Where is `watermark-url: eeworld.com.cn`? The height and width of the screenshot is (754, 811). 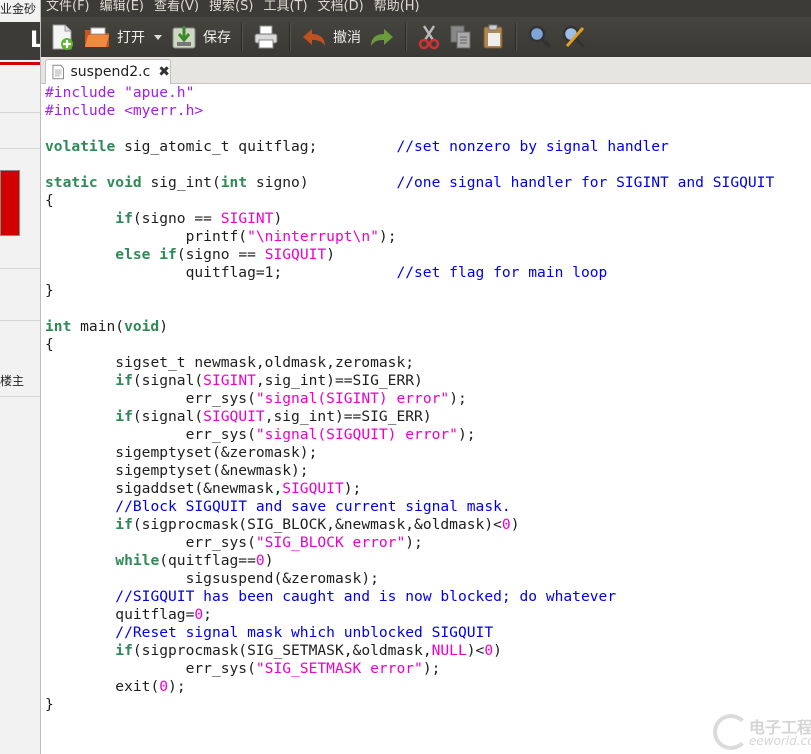 watermark-url: eeworld.com.cn is located at coordinates (780, 741).